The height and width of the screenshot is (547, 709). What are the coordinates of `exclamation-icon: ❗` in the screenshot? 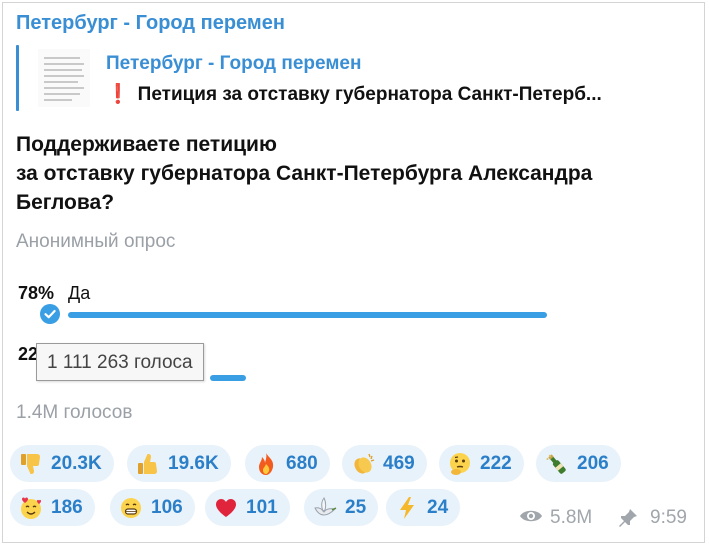 It's located at (118, 94).